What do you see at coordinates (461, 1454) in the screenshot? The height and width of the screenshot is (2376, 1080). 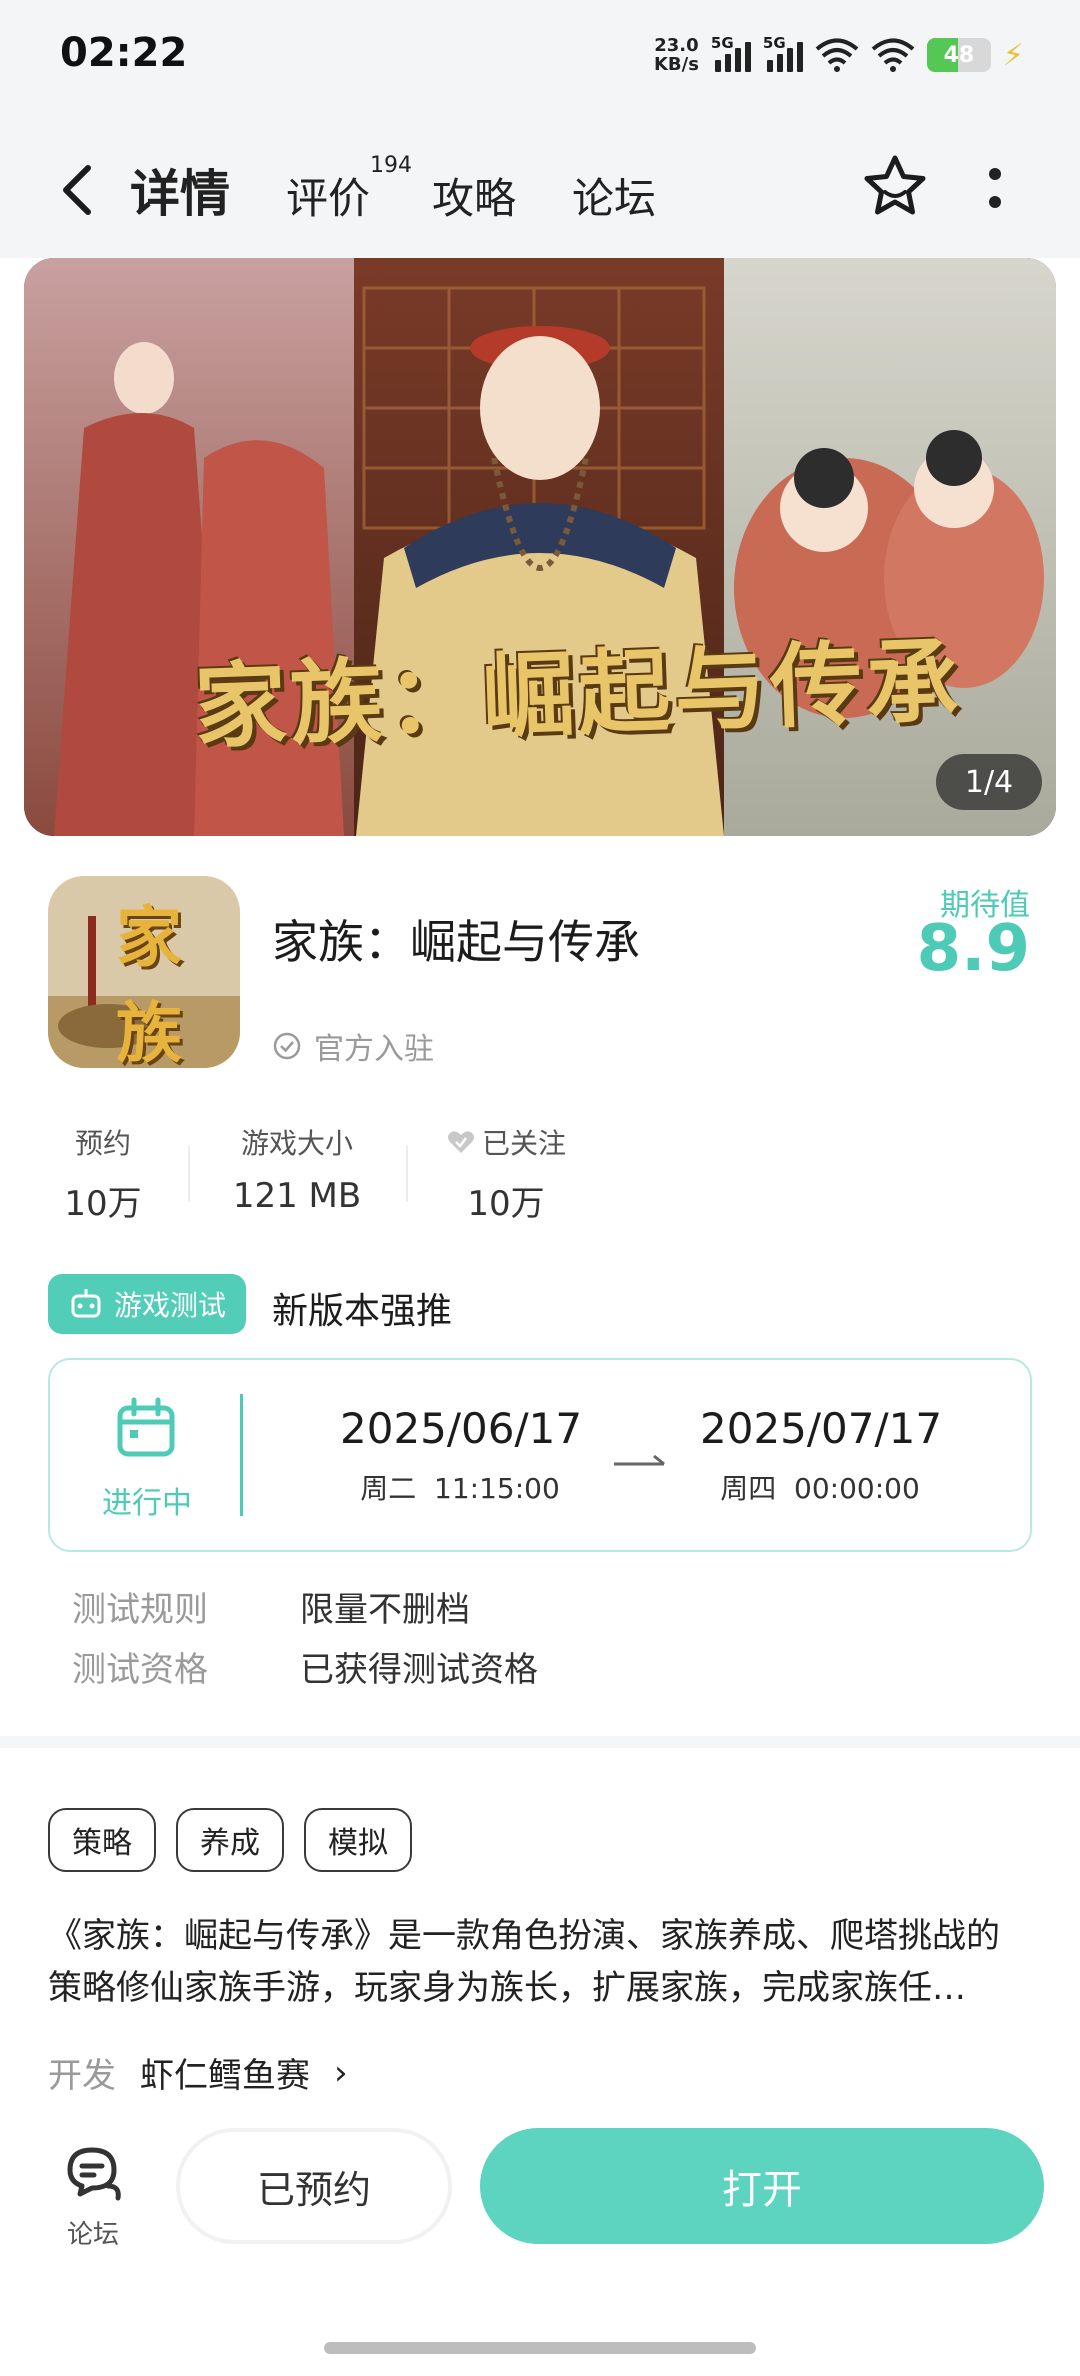 I see `start-date-block: 2025/06/17 周二 11:15:00` at bounding box center [461, 1454].